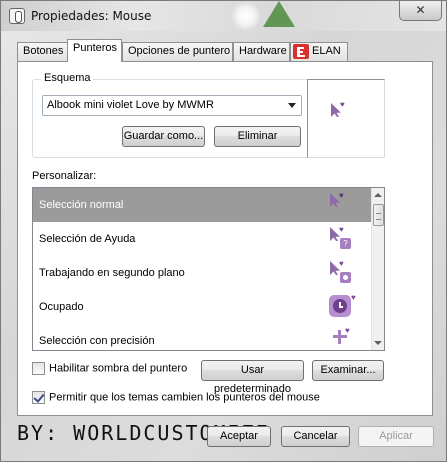 The width and height of the screenshot is (447, 462). What do you see at coordinates (38, 368) in the screenshot?
I see `shadow-checkbox` at bounding box center [38, 368].